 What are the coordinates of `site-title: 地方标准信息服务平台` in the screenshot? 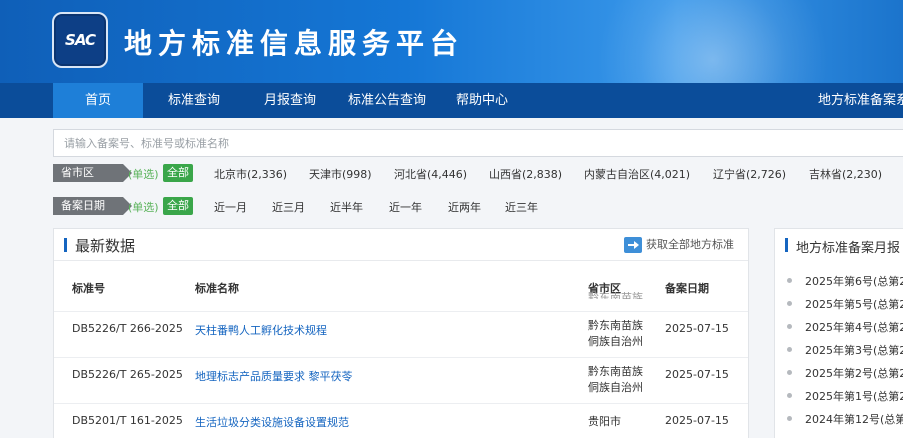 It's located at (294, 43).